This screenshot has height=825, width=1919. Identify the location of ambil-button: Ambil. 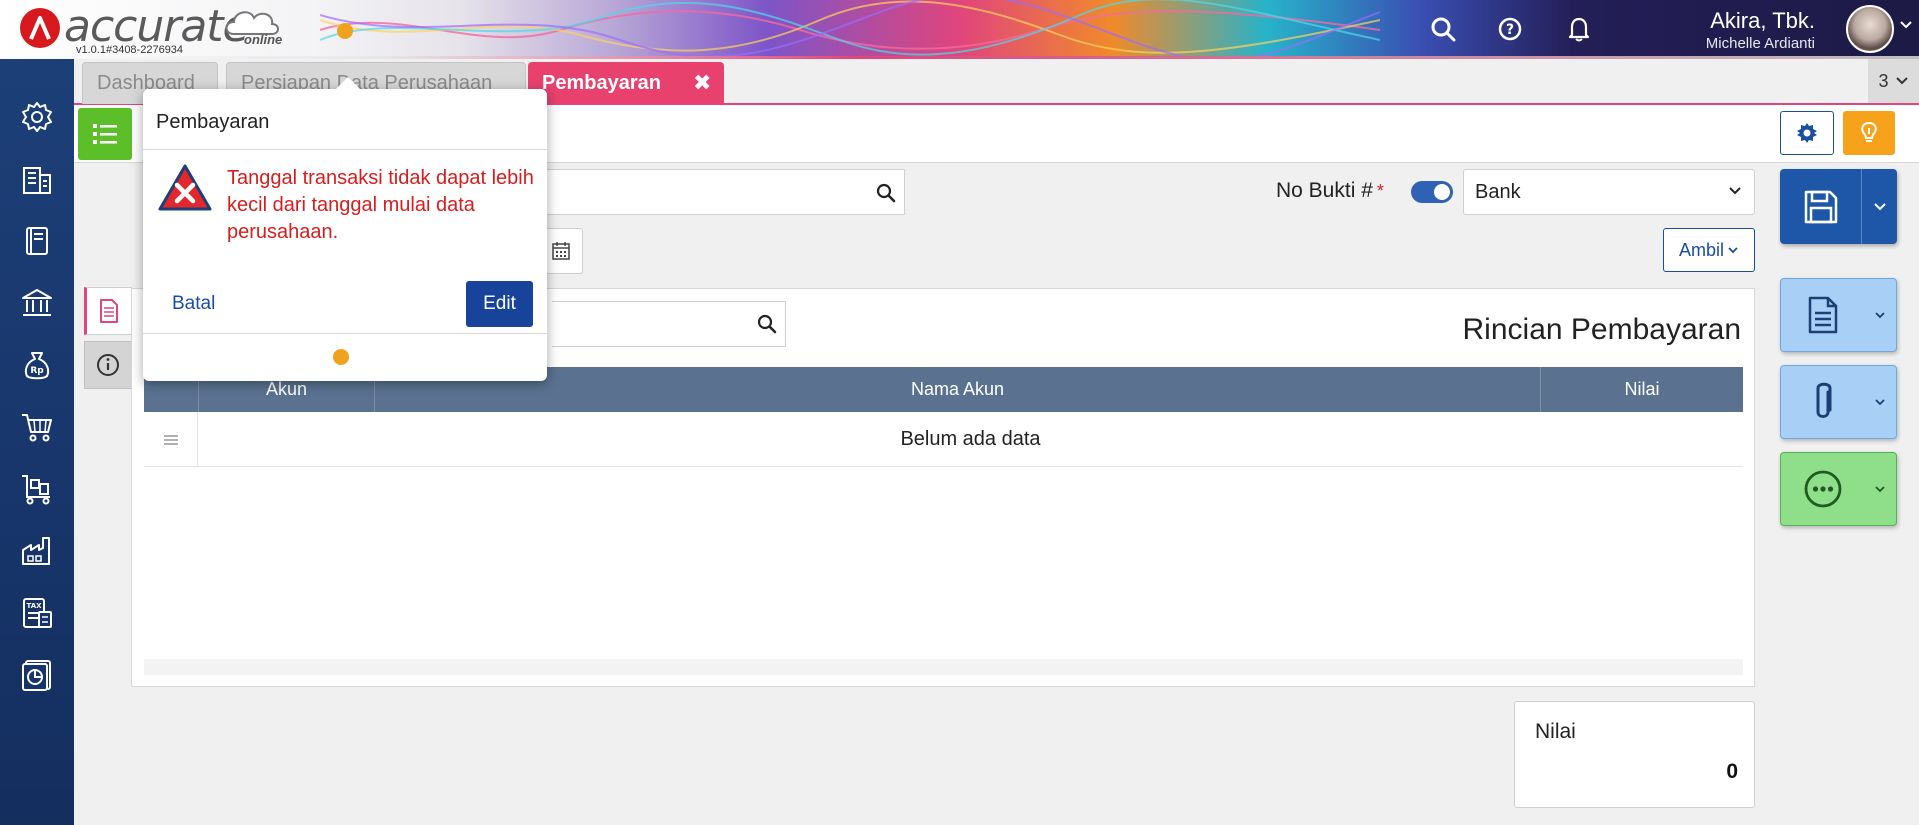
(1709, 250).